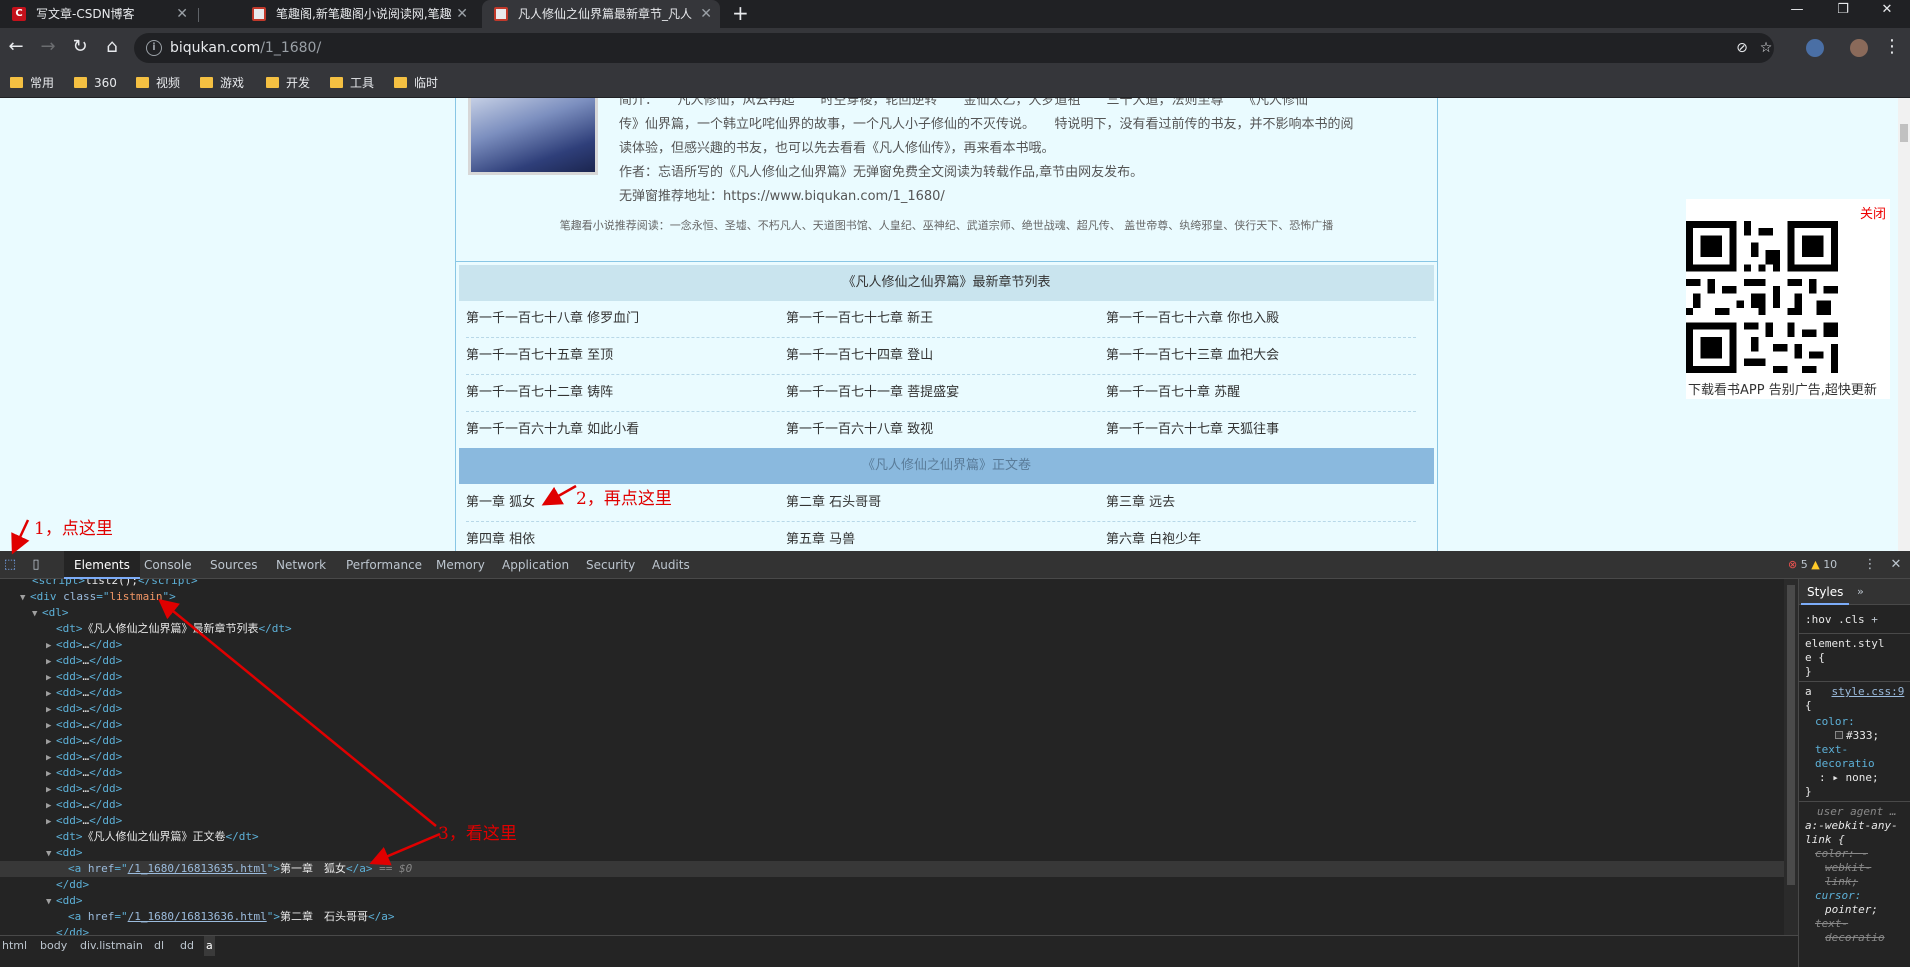 This screenshot has height=967, width=1910. Describe the element at coordinates (1904, 324) in the screenshot. I see `page-scrollbar` at that location.